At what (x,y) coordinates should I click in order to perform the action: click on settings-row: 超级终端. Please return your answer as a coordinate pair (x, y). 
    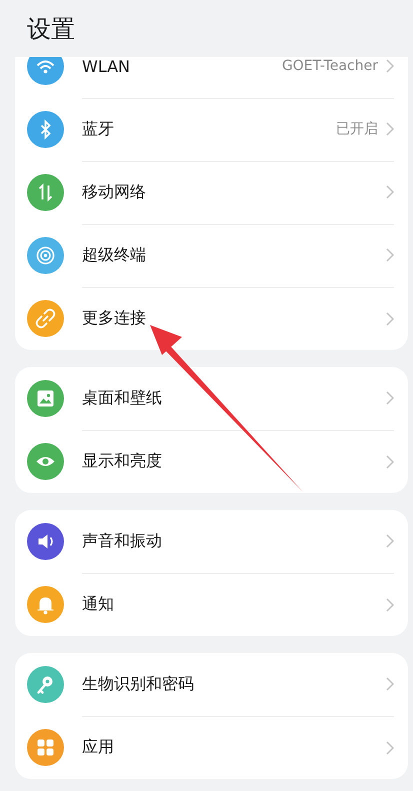
    Looking at the image, I should click on (211, 255).